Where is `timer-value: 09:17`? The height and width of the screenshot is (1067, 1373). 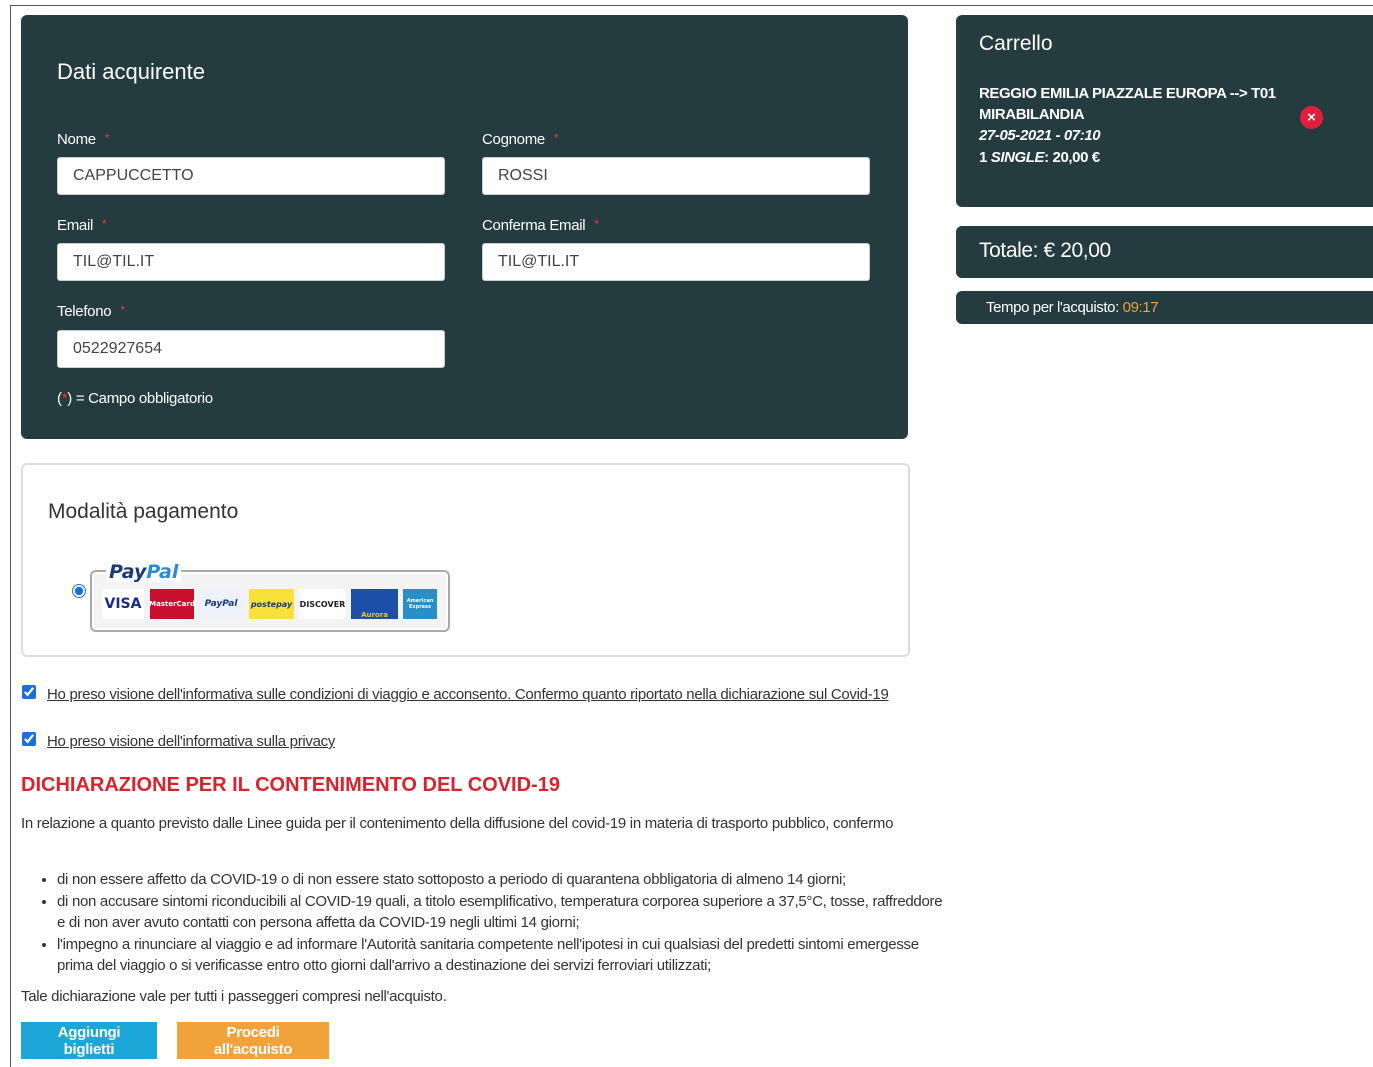
timer-value: 09:17 is located at coordinates (1140, 307).